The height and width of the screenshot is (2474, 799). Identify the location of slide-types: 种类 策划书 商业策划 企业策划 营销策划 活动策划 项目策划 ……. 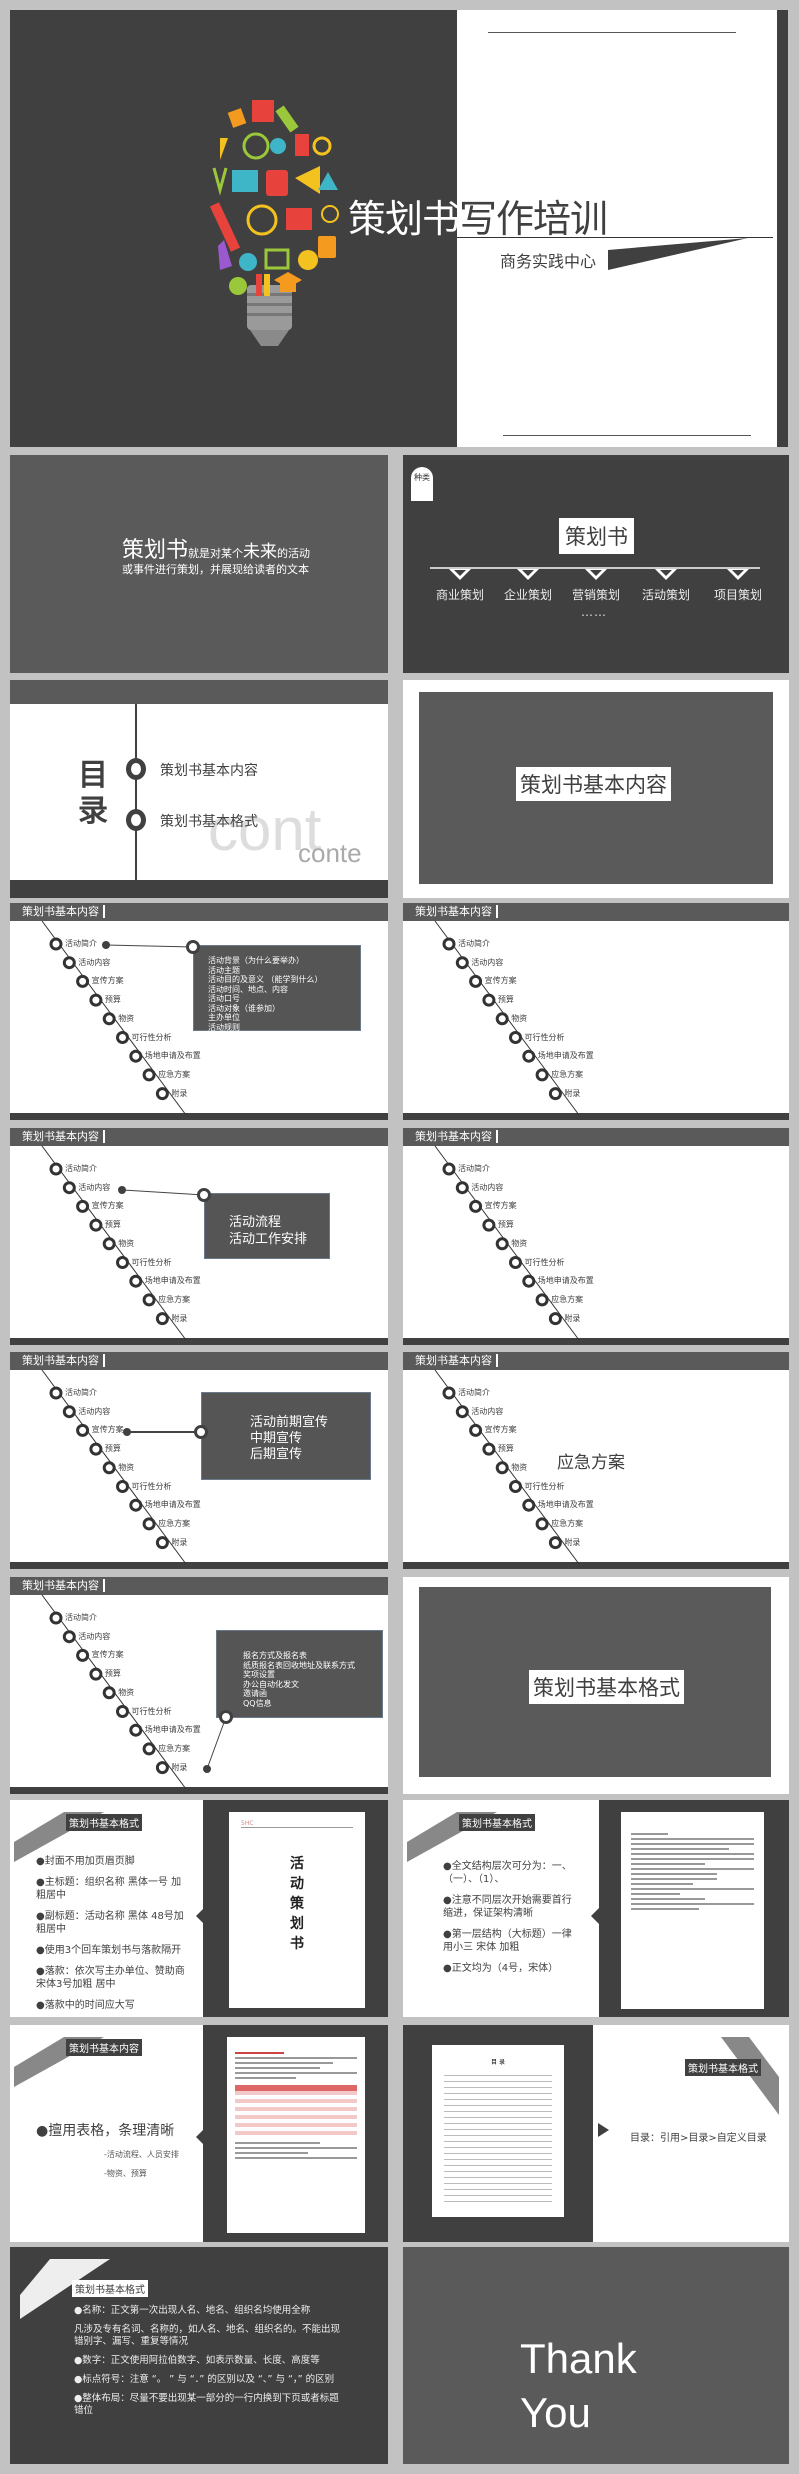
(596, 564).